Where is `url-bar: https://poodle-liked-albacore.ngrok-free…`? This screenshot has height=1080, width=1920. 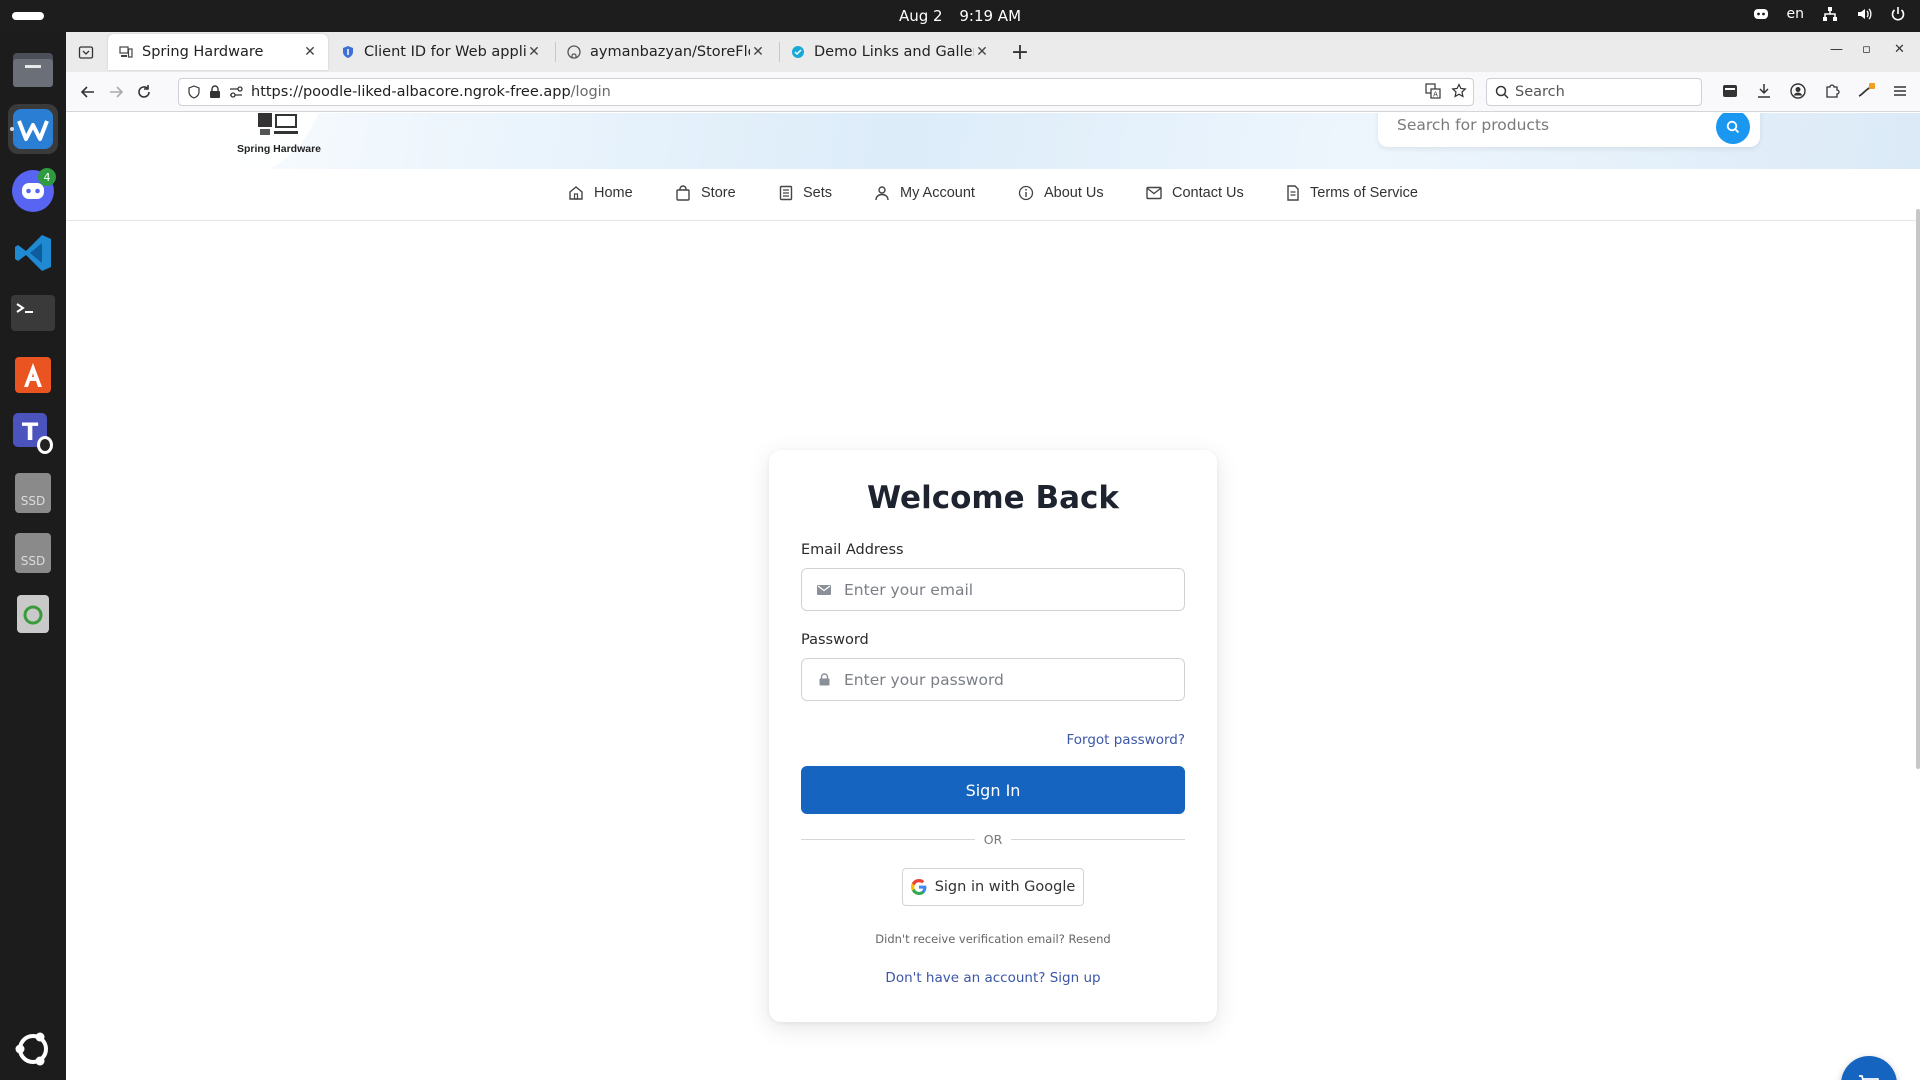 url-bar: https://poodle-liked-albacore.ngrok-free… is located at coordinates (826, 92).